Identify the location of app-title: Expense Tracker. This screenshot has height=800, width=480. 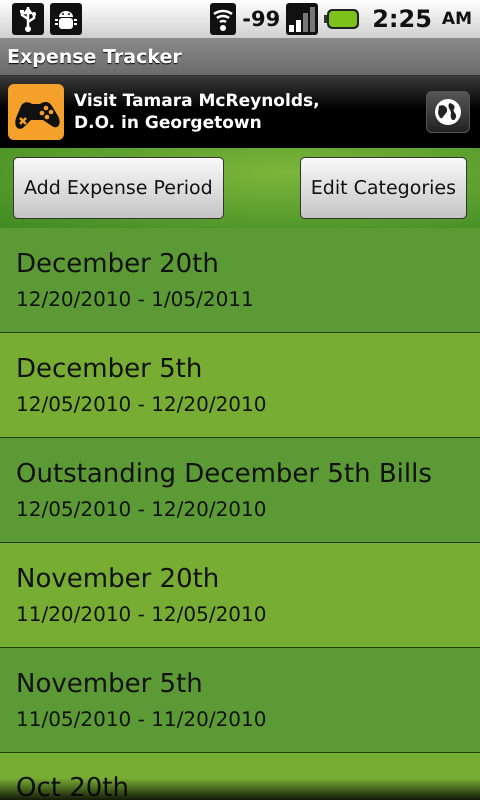
(94, 57).